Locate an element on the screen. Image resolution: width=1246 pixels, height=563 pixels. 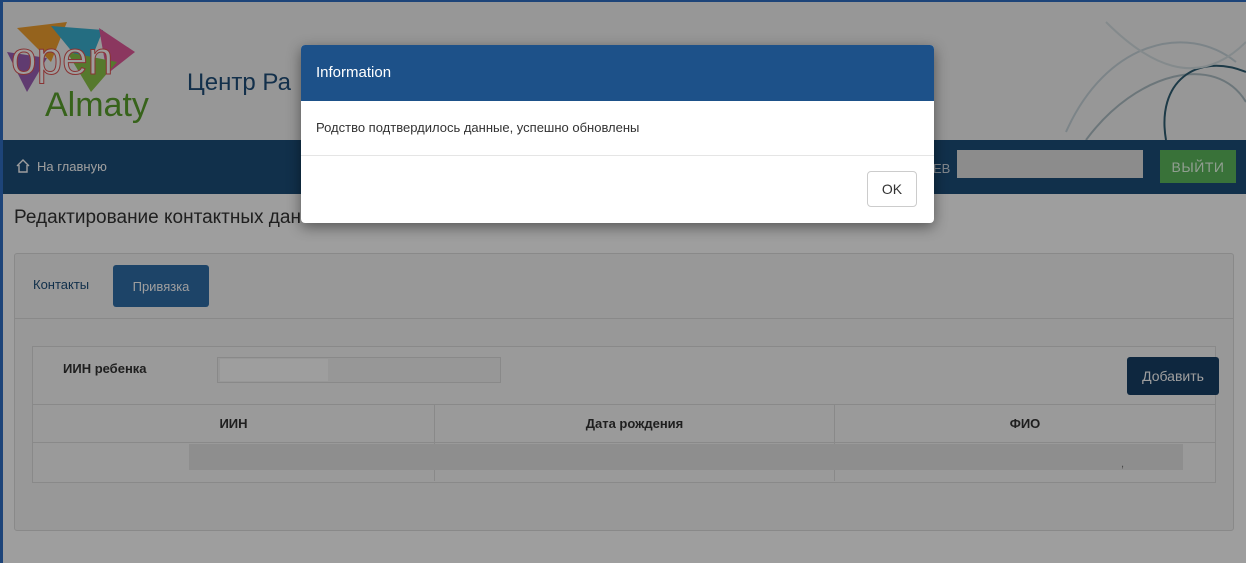
ok-button: OK is located at coordinates (892, 189).